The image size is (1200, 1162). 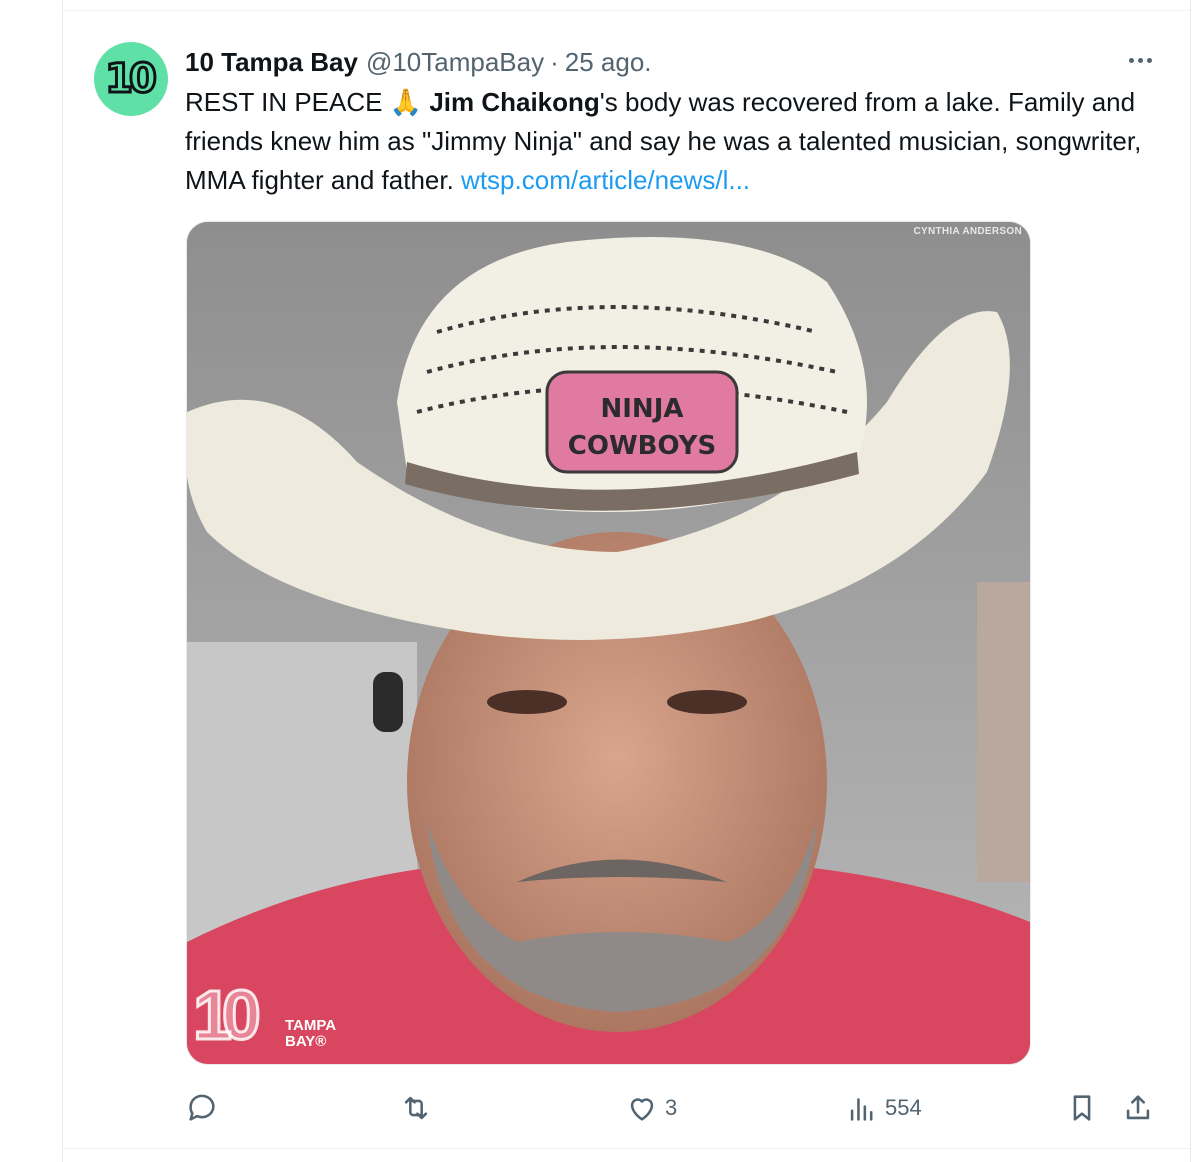 What do you see at coordinates (671, 1107) in the screenshot?
I see `like-count: 3` at bounding box center [671, 1107].